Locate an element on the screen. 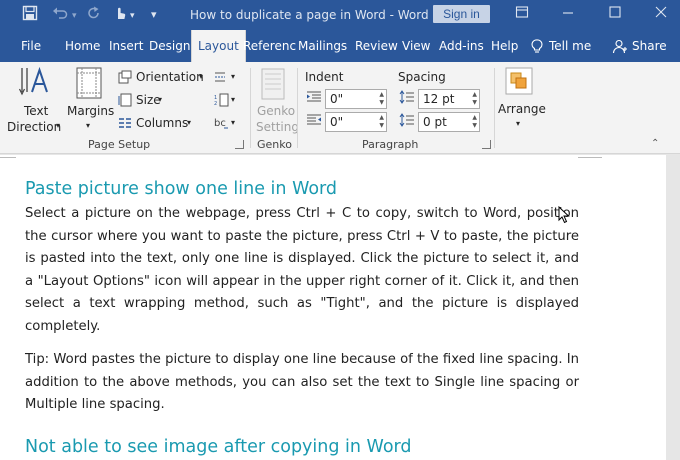 The image size is (680, 460). genko-setting-icon is located at coordinates (273, 84).